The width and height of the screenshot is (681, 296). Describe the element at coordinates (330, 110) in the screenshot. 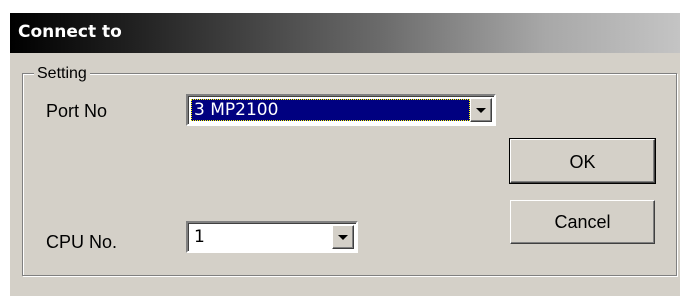

I see `port-no-selected-value: 3 MP2100` at that location.